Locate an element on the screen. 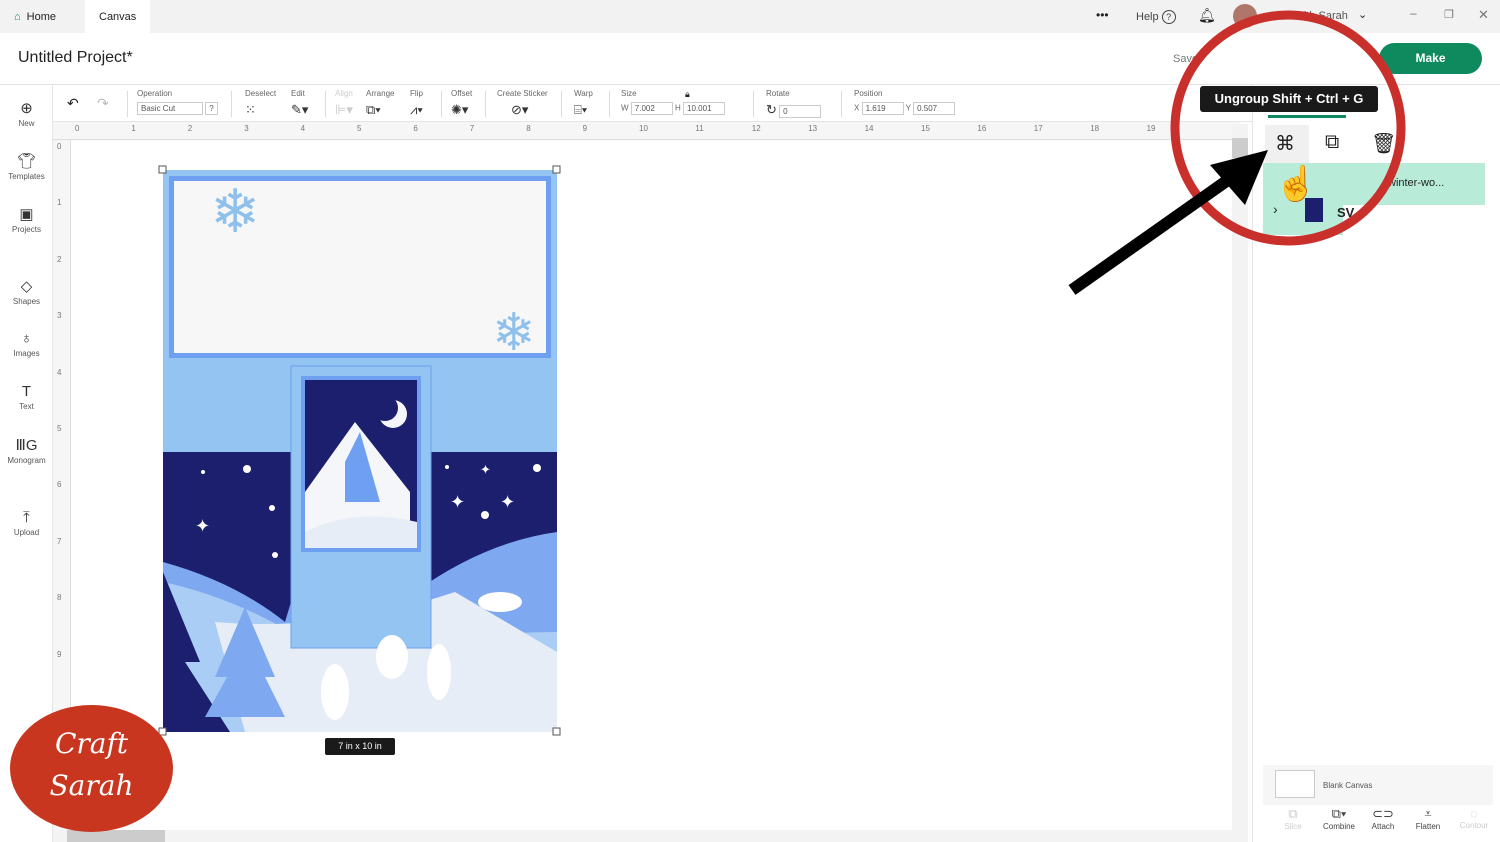 The width and height of the screenshot is (1500, 842). blank-canvas-layer: Blank Canvas is located at coordinates (1378, 785).